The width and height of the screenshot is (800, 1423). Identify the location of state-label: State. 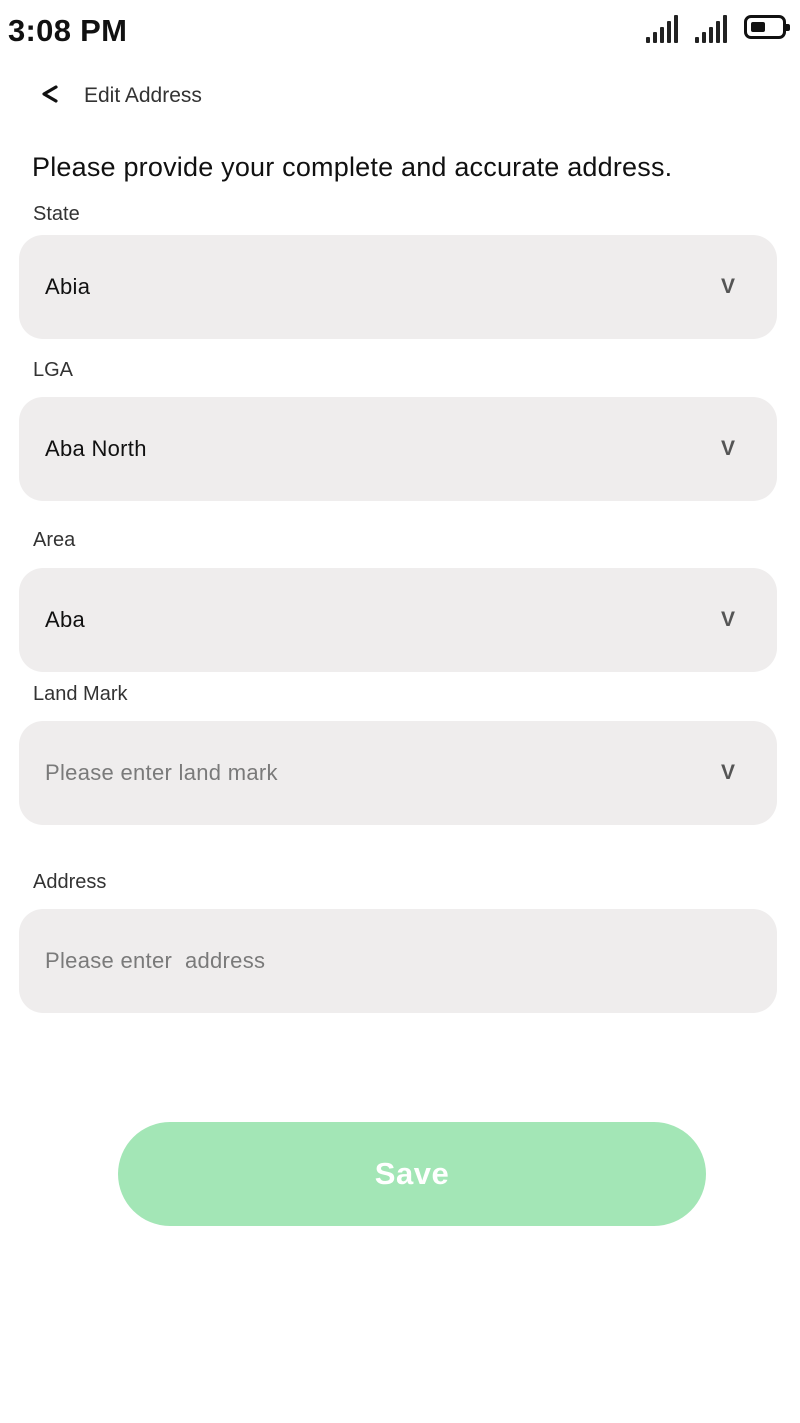
(56, 214).